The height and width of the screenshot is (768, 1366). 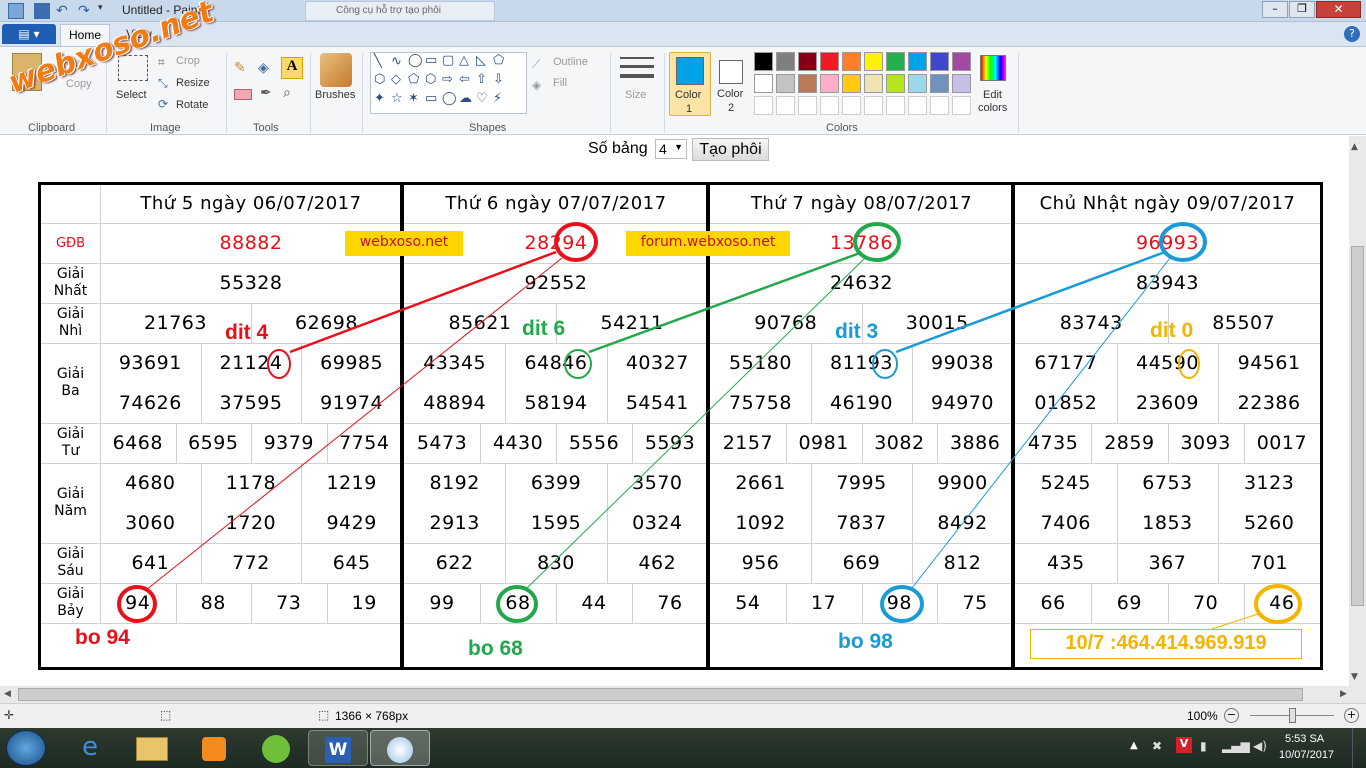 What do you see at coordinates (1304, 739) in the screenshot?
I see `clock-time: 5:53 SA` at bounding box center [1304, 739].